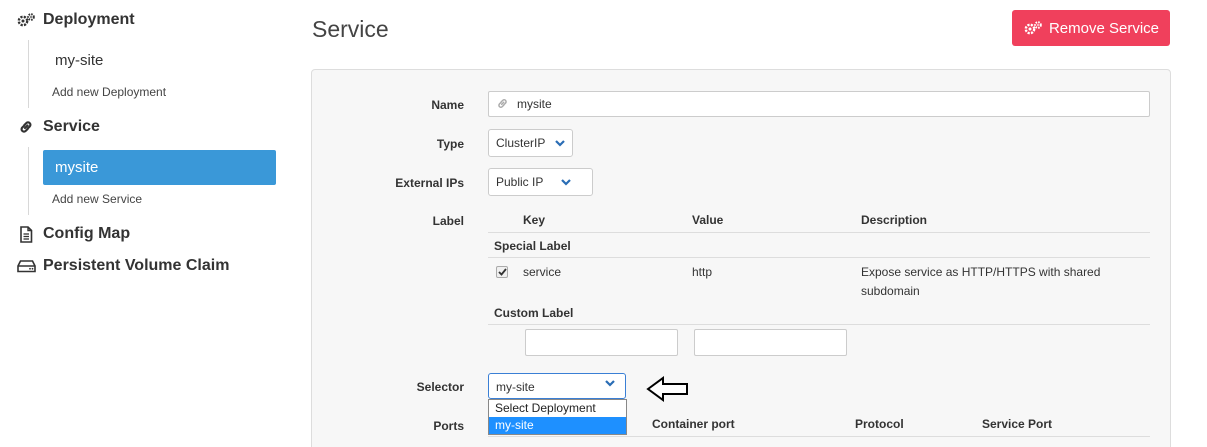 The width and height of the screenshot is (1207, 447). Describe the element at coordinates (448, 426) in the screenshot. I see `ports-label: Ports` at that location.